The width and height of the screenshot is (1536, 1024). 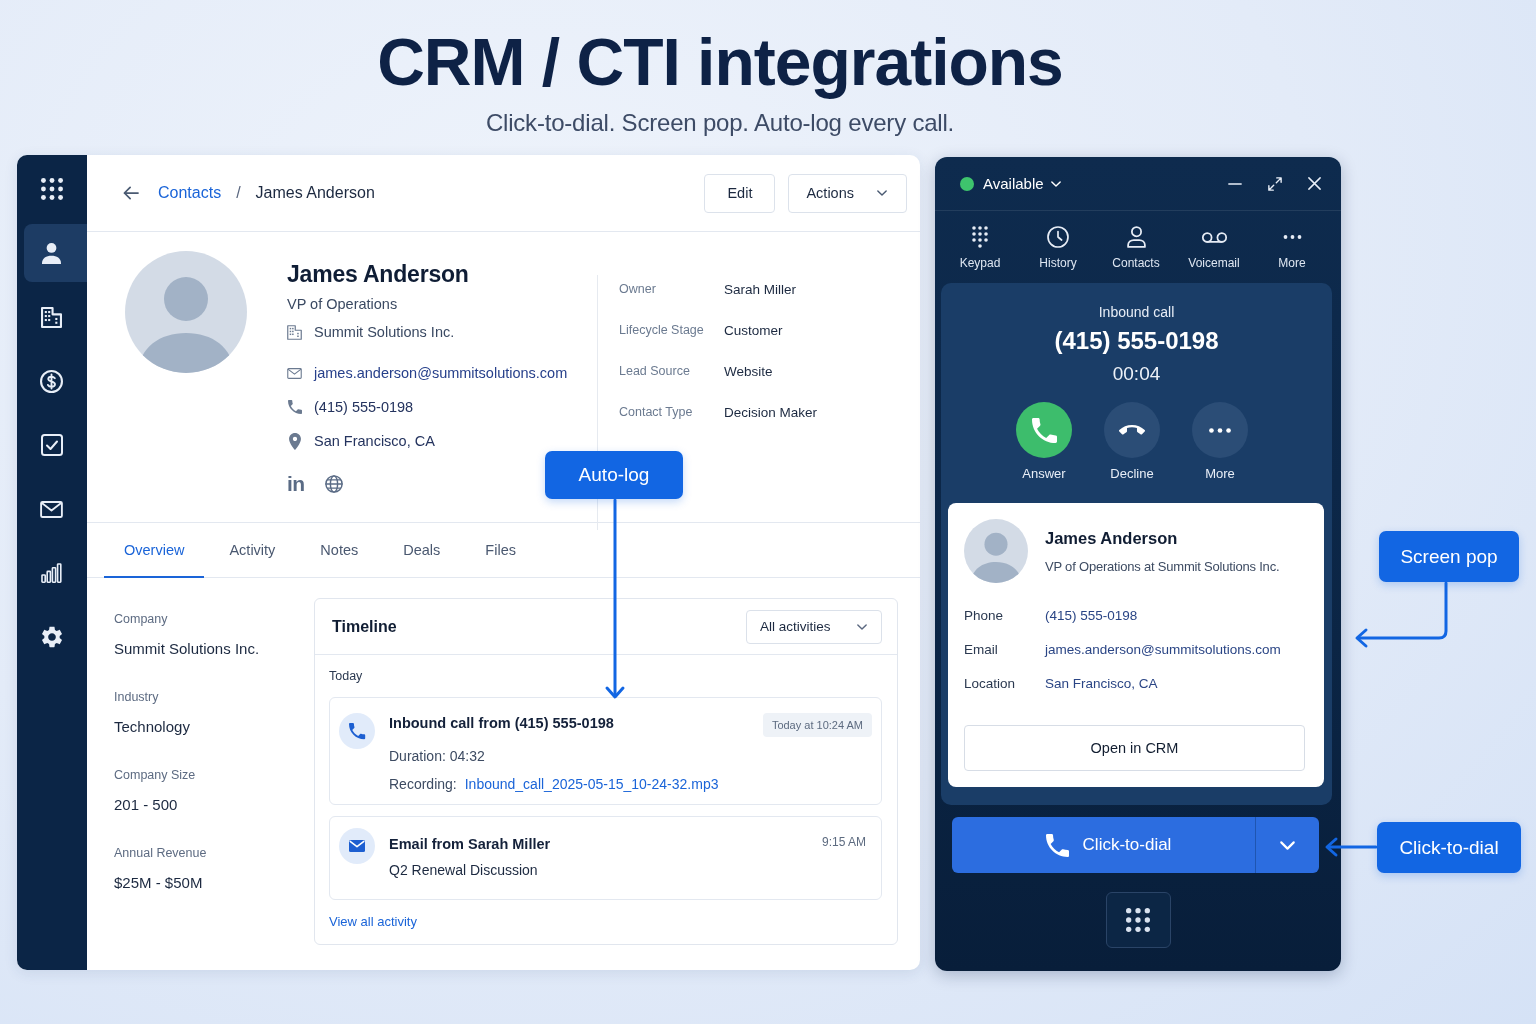 I want to click on open-in-crm-button: Open in CRM, so click(x=1134, y=748).